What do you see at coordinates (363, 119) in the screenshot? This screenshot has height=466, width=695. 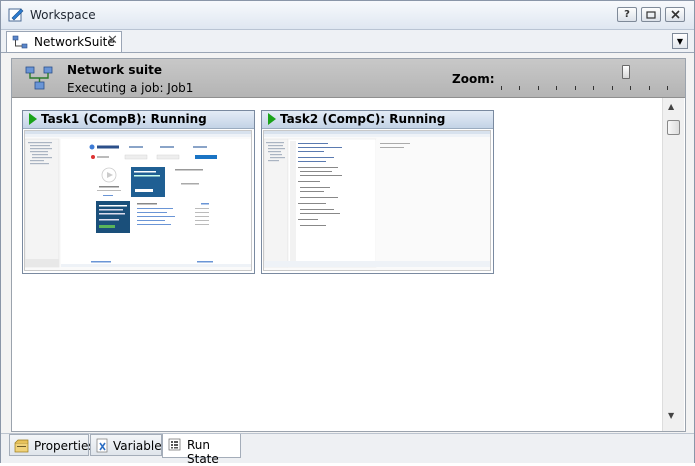 I see `task-title: Task2 (CompC): Running` at bounding box center [363, 119].